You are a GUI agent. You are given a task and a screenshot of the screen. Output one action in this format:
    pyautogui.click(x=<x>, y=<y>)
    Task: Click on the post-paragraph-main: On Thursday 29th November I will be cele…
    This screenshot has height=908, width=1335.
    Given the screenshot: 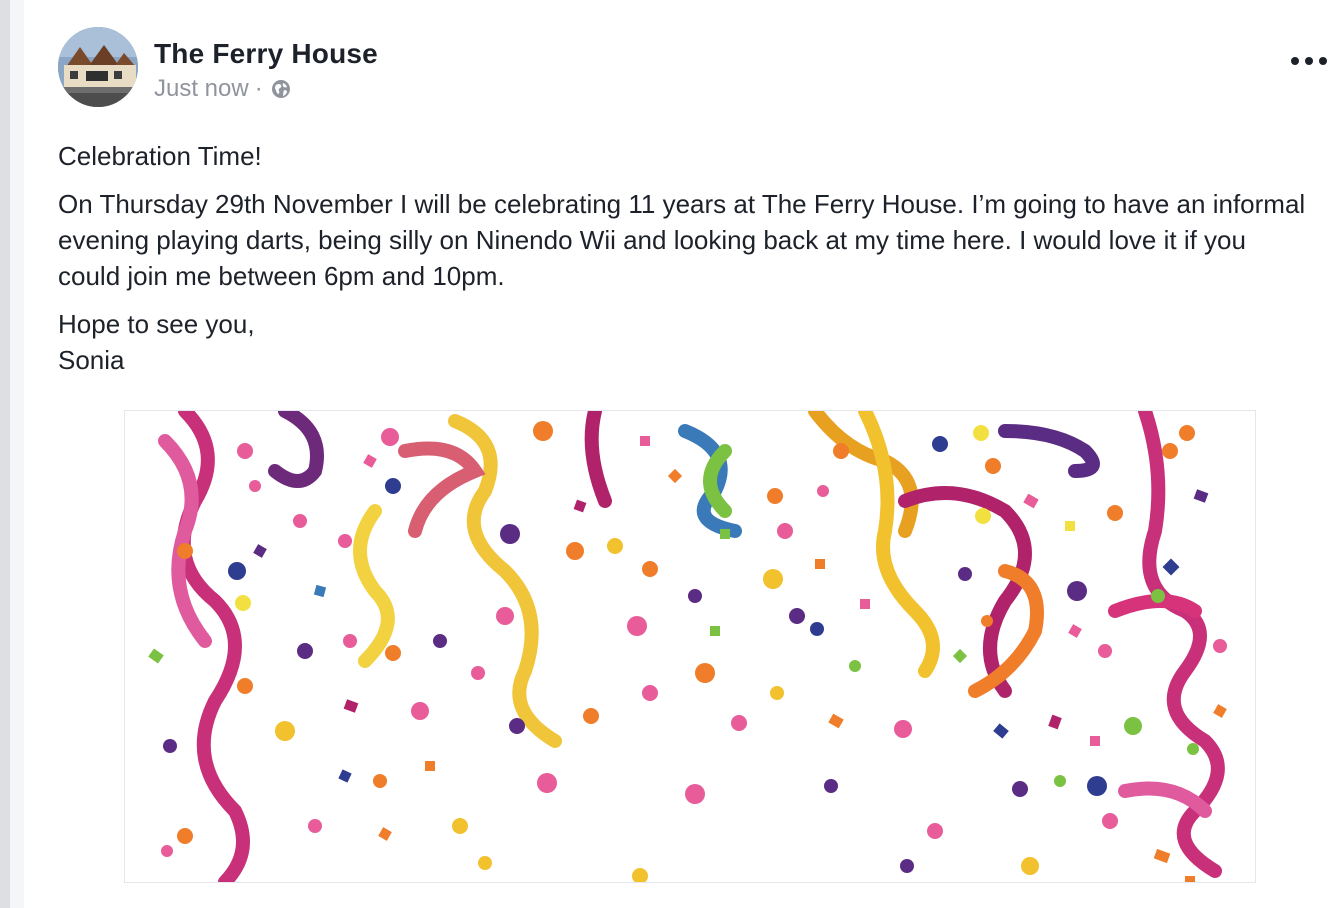 What is the action you would take?
    pyautogui.click(x=682, y=240)
    